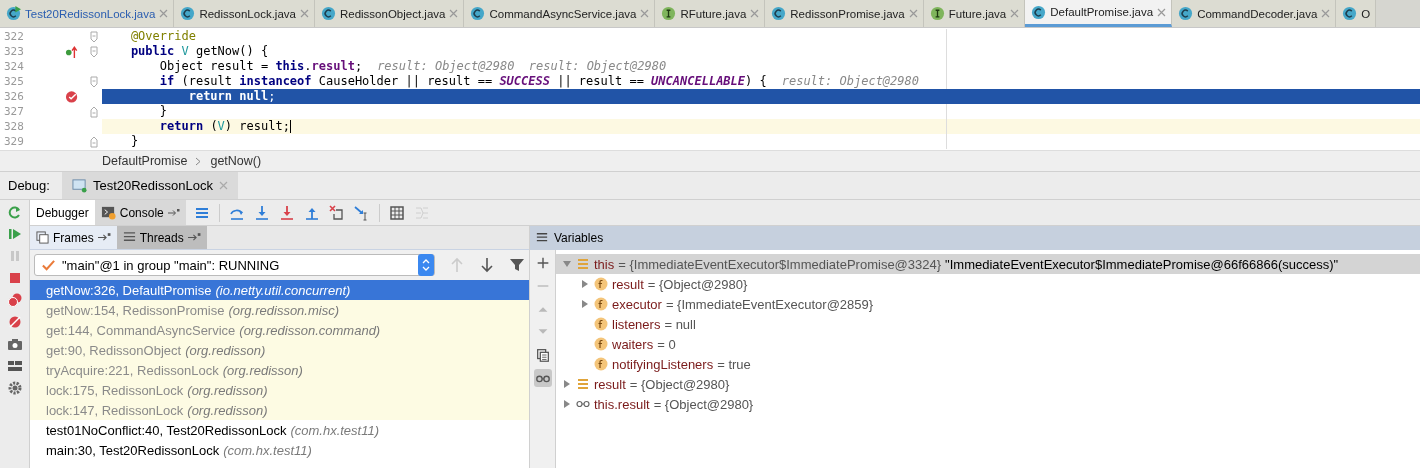 Image resolution: width=1420 pixels, height=468 pixels. Describe the element at coordinates (279, 350) in the screenshot. I see `stack-frame: get:90, RedissonObject (org.redisson)` at that location.